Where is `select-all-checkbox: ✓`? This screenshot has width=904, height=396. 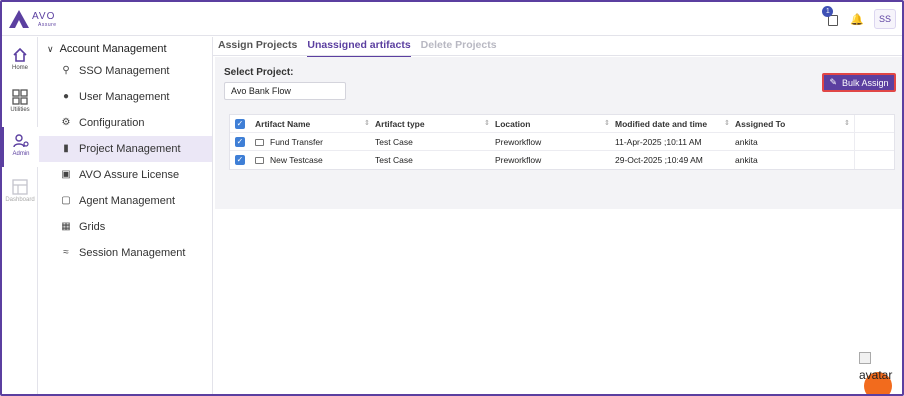 select-all-checkbox: ✓ is located at coordinates (240, 124).